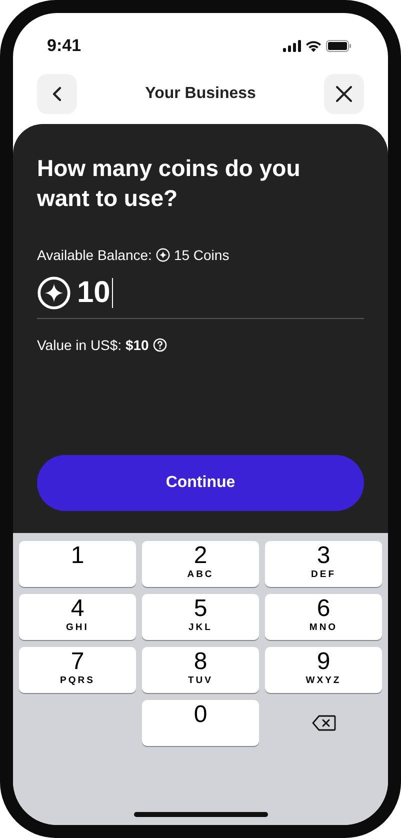  What do you see at coordinates (169, 183) in the screenshot?
I see `question-heading: How many coins do you want to use?` at bounding box center [169, 183].